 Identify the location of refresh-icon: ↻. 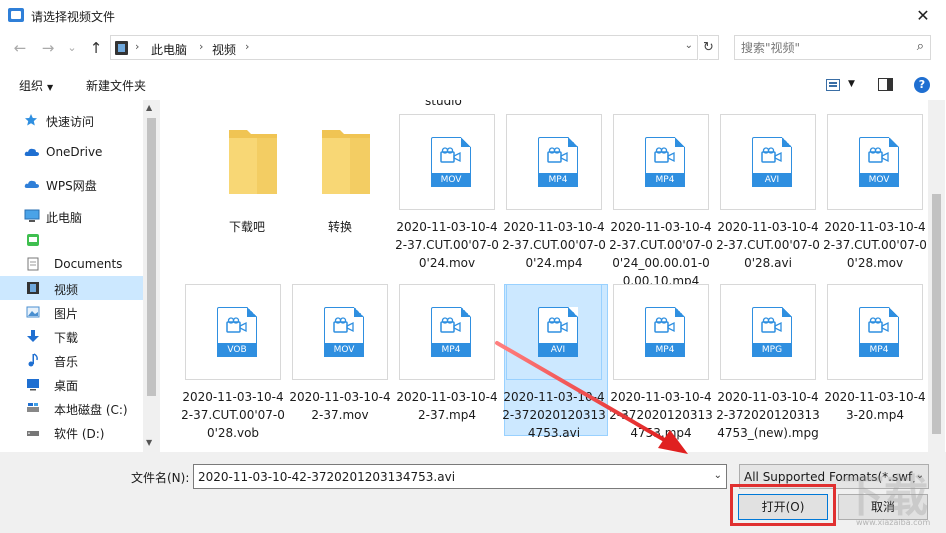
(709, 47).